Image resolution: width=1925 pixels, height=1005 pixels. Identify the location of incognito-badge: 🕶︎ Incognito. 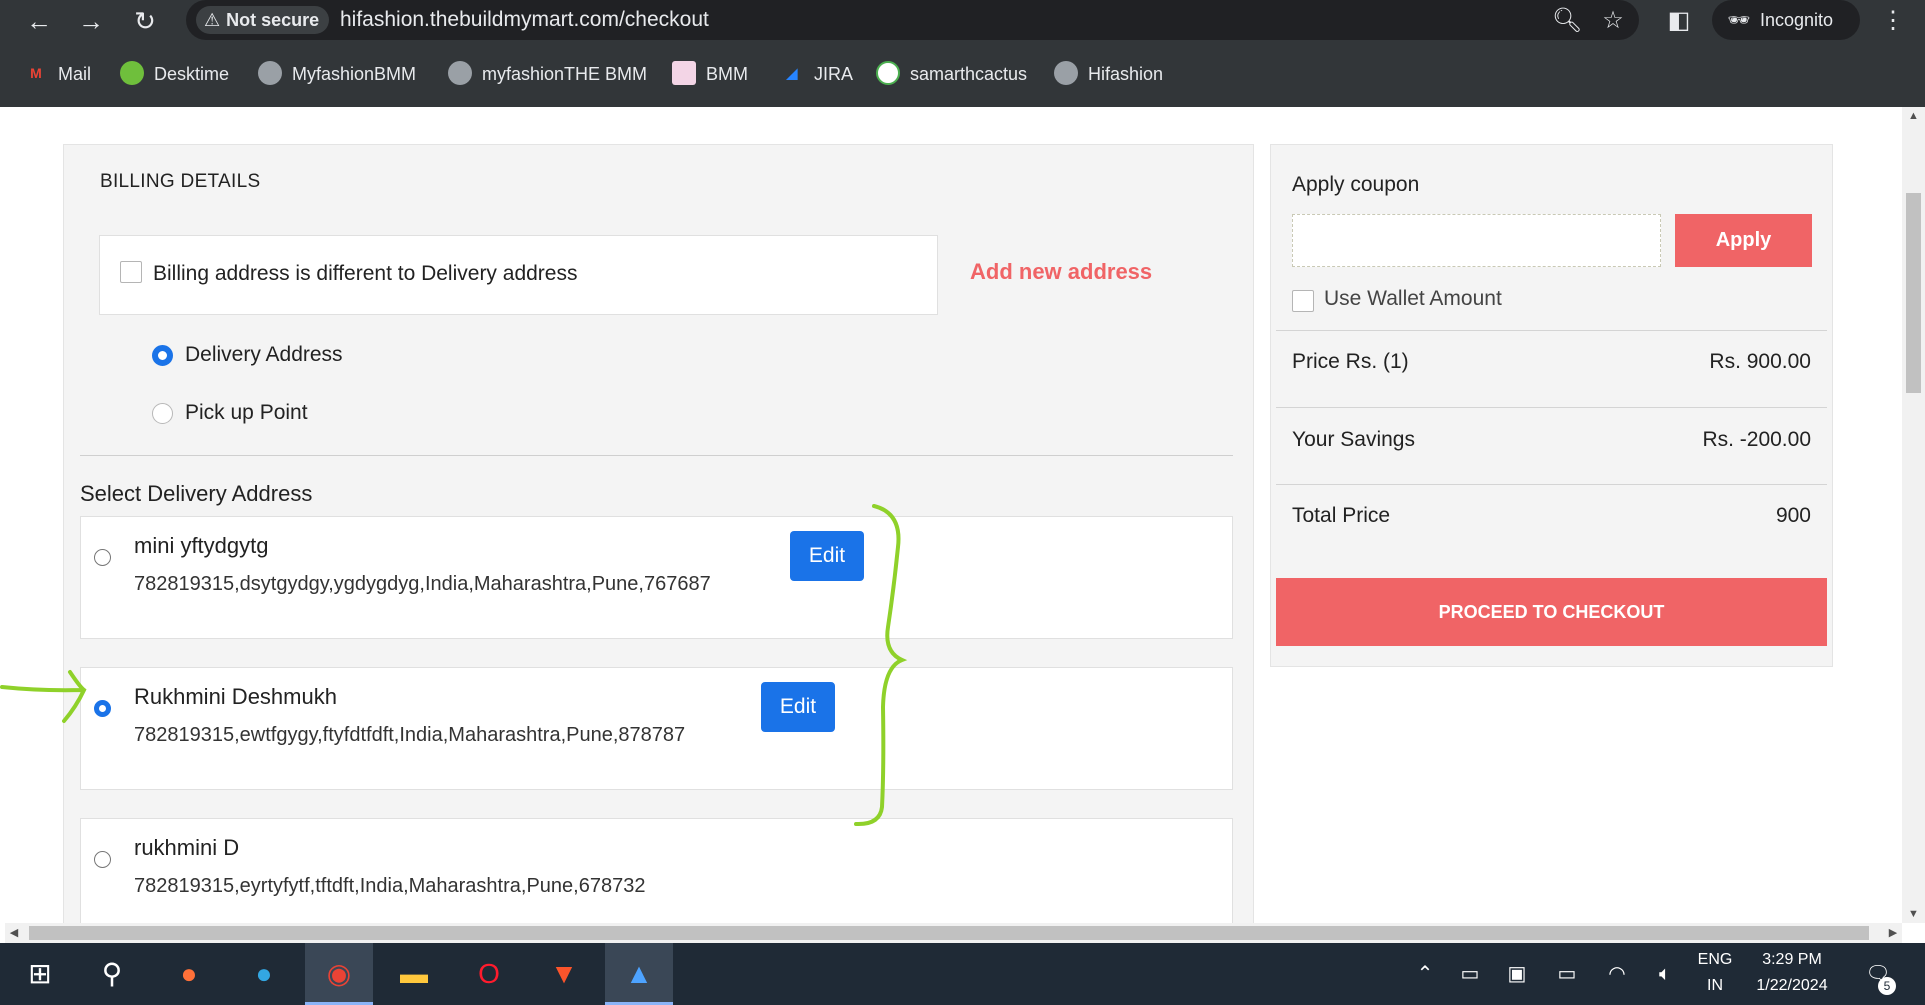
(1786, 20).